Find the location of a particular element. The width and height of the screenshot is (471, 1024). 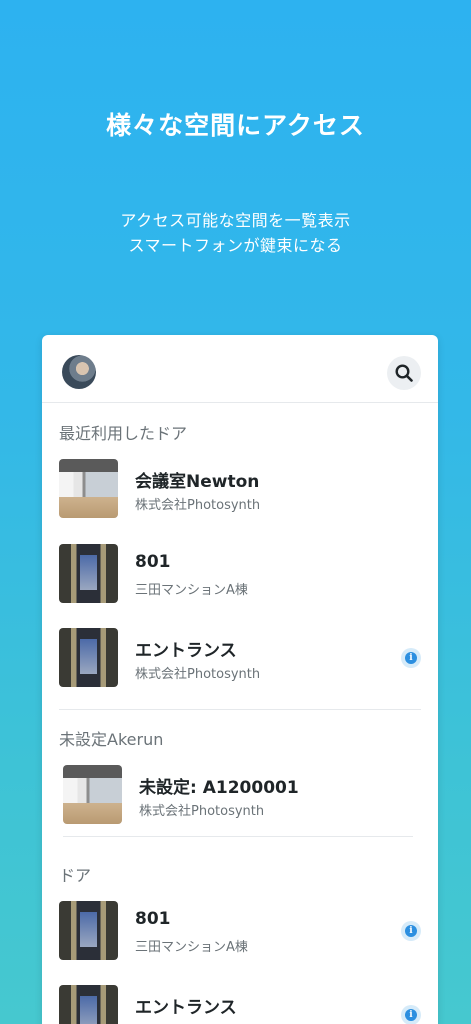

hero-title: 様々な空間にアクセス is located at coordinates (235, 125).